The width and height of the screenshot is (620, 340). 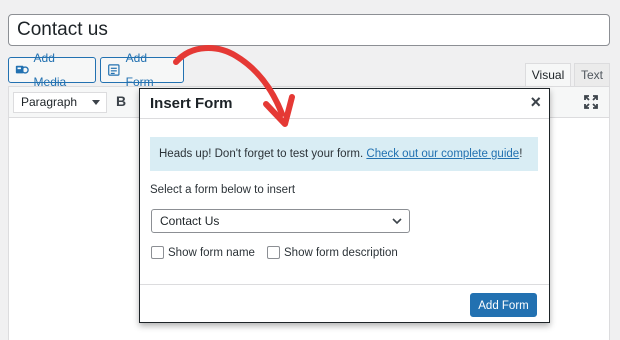 What do you see at coordinates (273, 252) in the screenshot?
I see `show-form-description-checkbox` at bounding box center [273, 252].